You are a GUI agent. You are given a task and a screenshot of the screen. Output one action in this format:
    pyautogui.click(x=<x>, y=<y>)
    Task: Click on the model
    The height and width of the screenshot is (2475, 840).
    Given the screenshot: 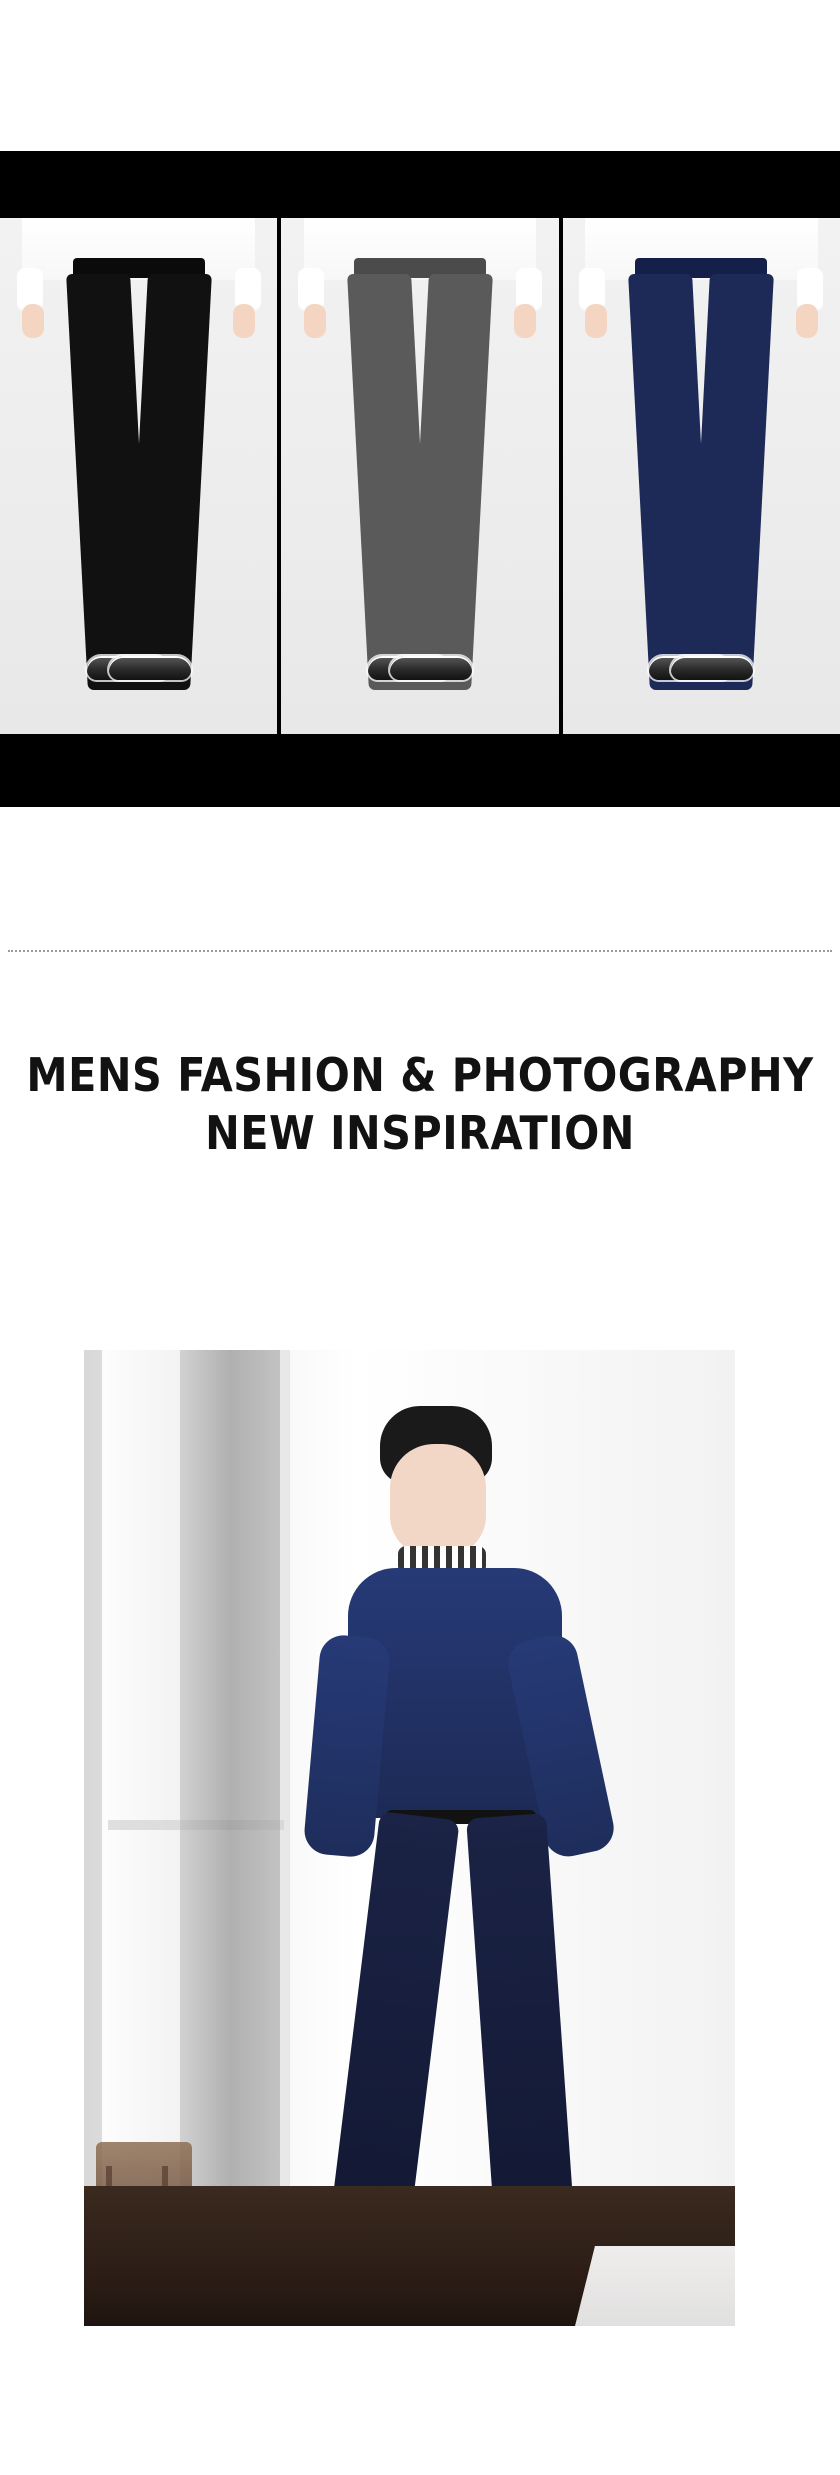 What is the action you would take?
    pyautogui.click(x=460, y=1856)
    